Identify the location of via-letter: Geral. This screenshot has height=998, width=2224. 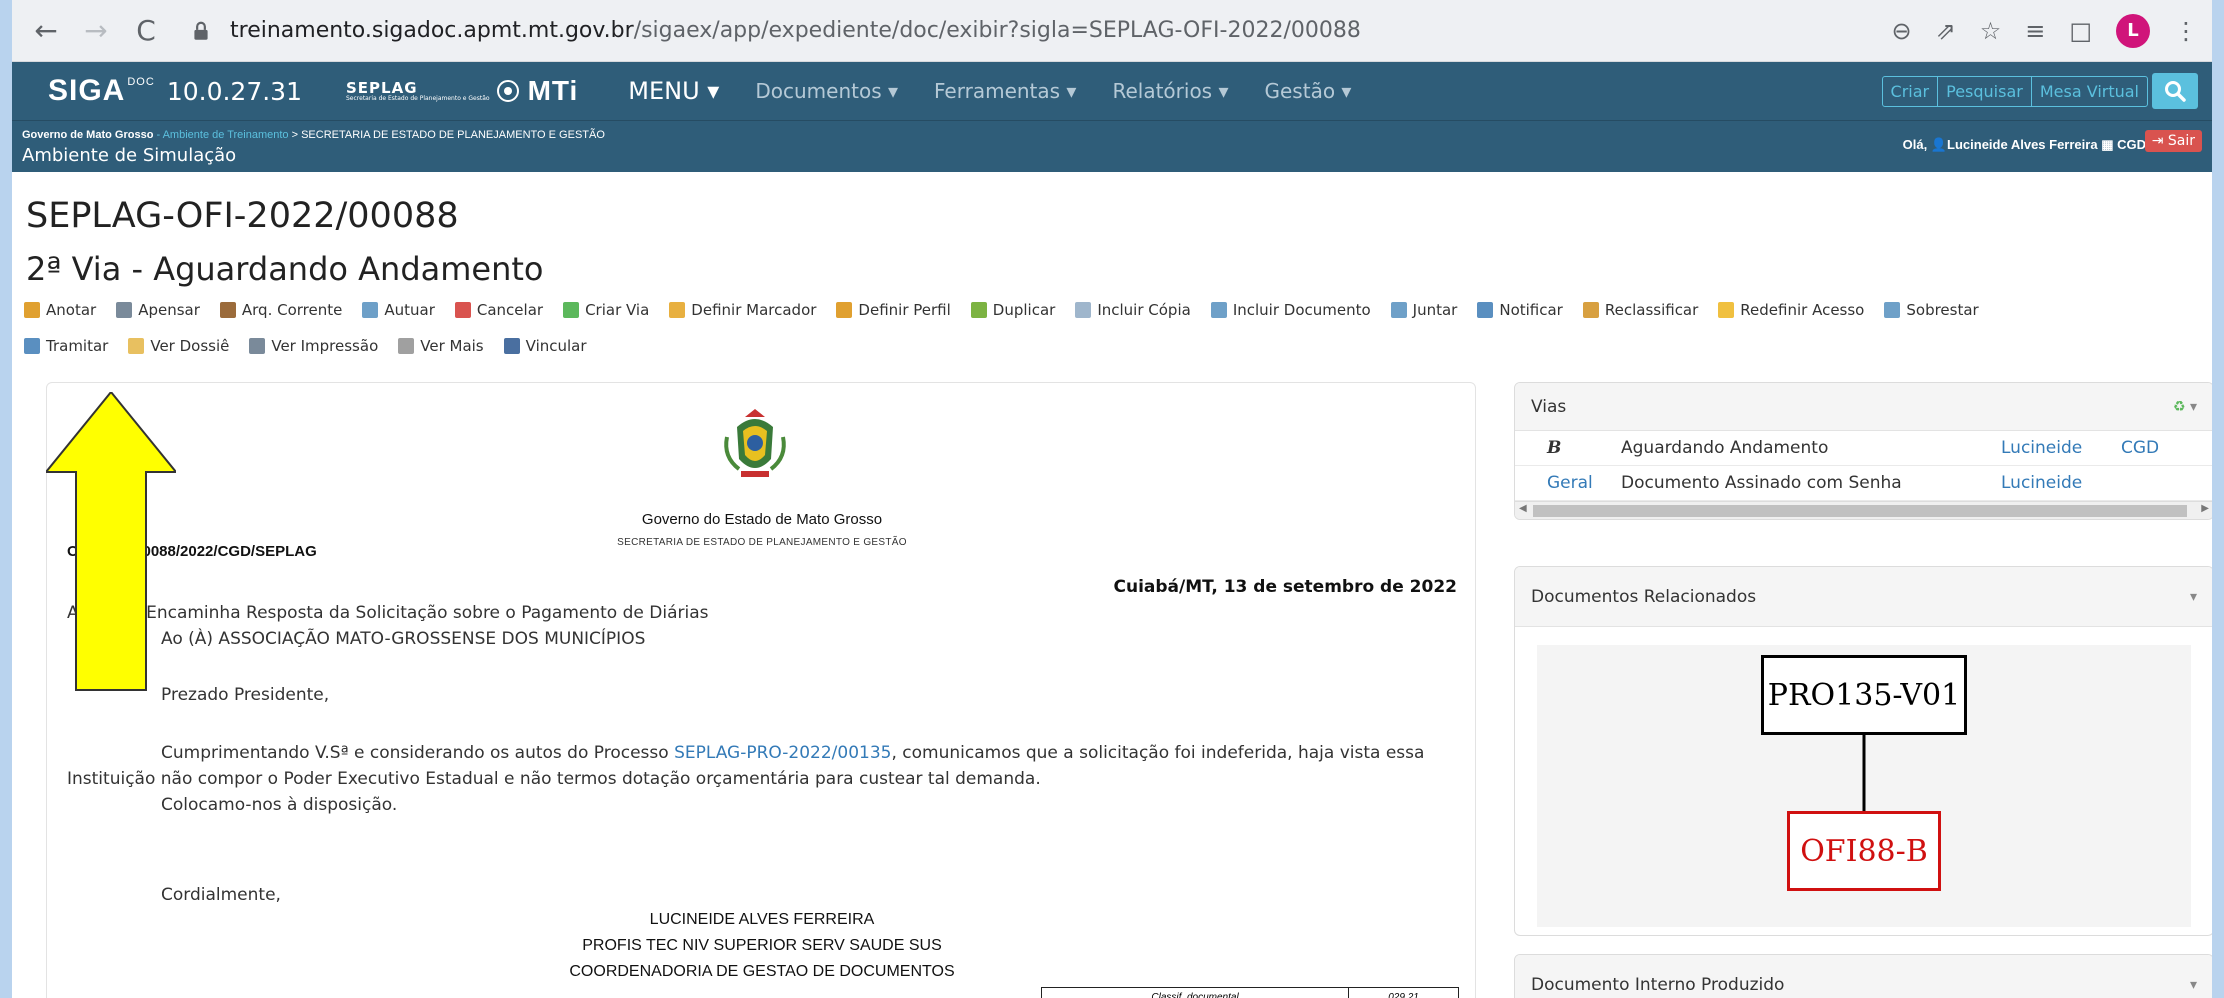
(1563, 483).